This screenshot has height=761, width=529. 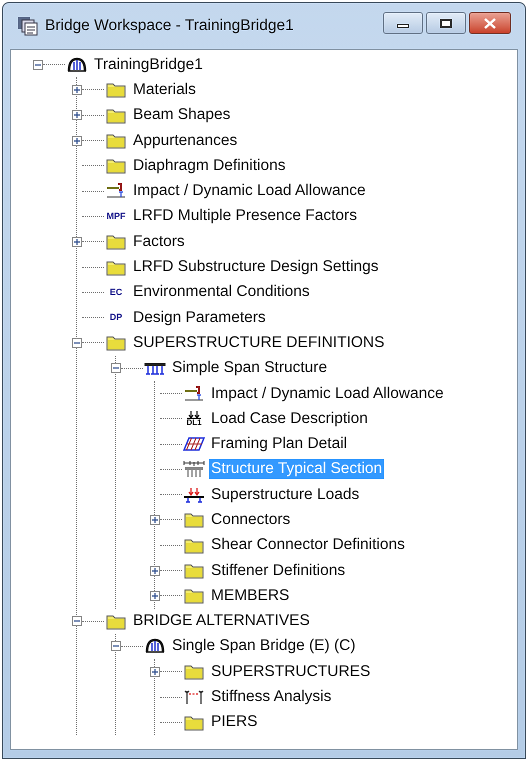 I want to click on tree-item: MEMBERS, so click(x=250, y=596).